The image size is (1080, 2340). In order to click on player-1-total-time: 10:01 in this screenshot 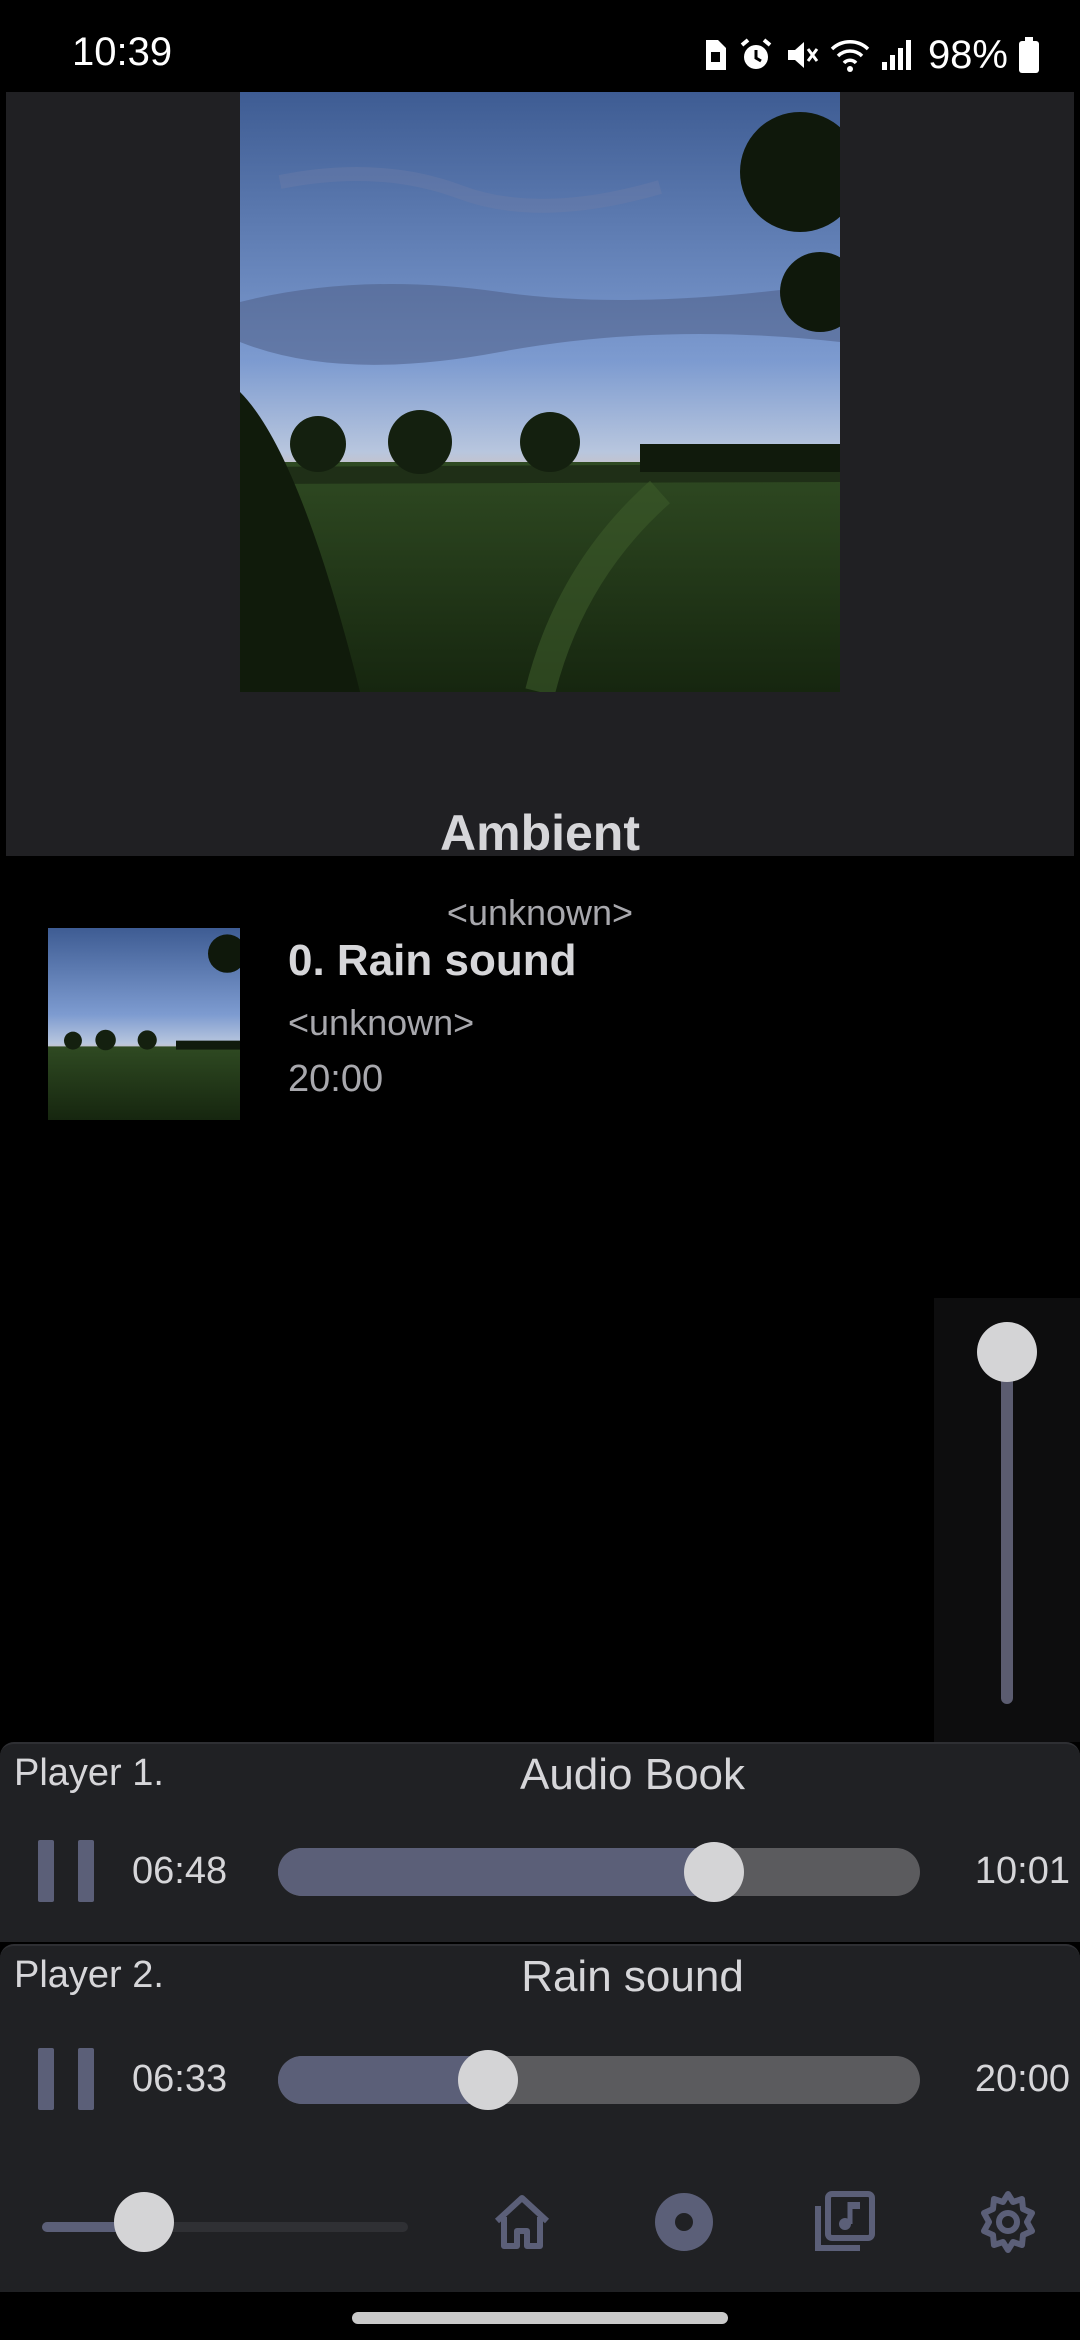, I will do `click(1022, 1871)`.